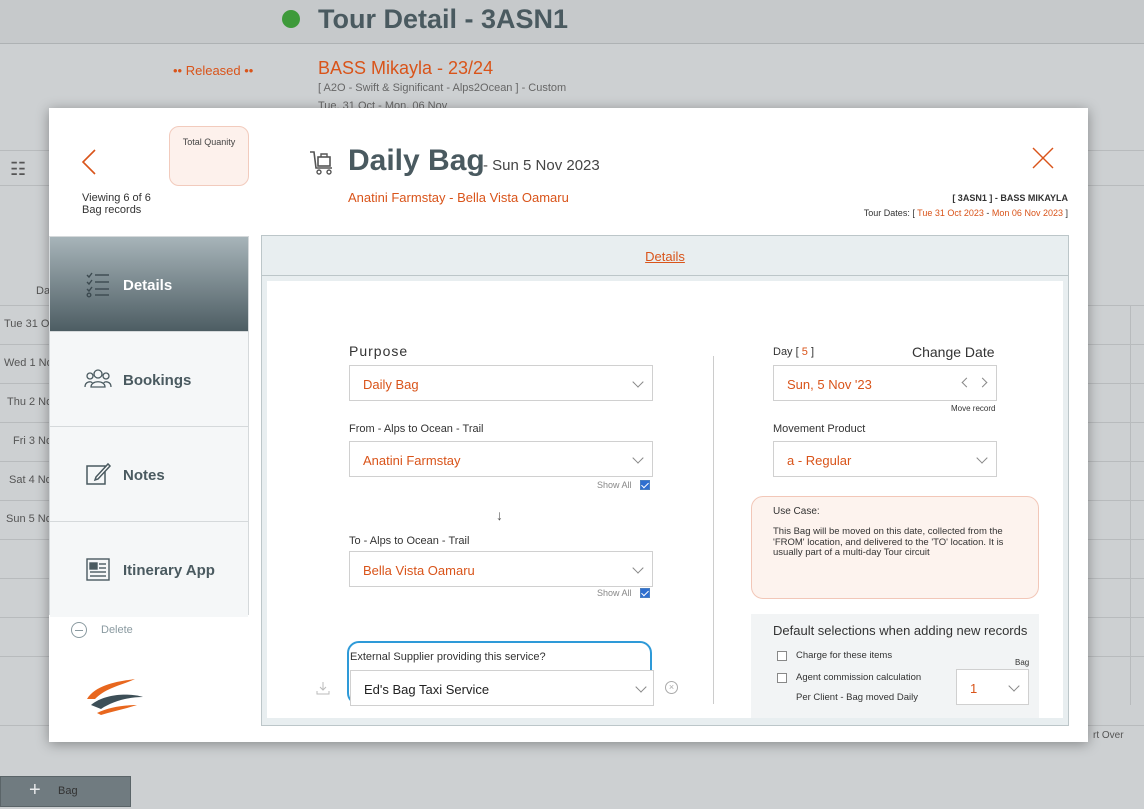  What do you see at coordinates (416, 429) in the screenshot?
I see `from-label: From - Alps to Ocean - Trail` at bounding box center [416, 429].